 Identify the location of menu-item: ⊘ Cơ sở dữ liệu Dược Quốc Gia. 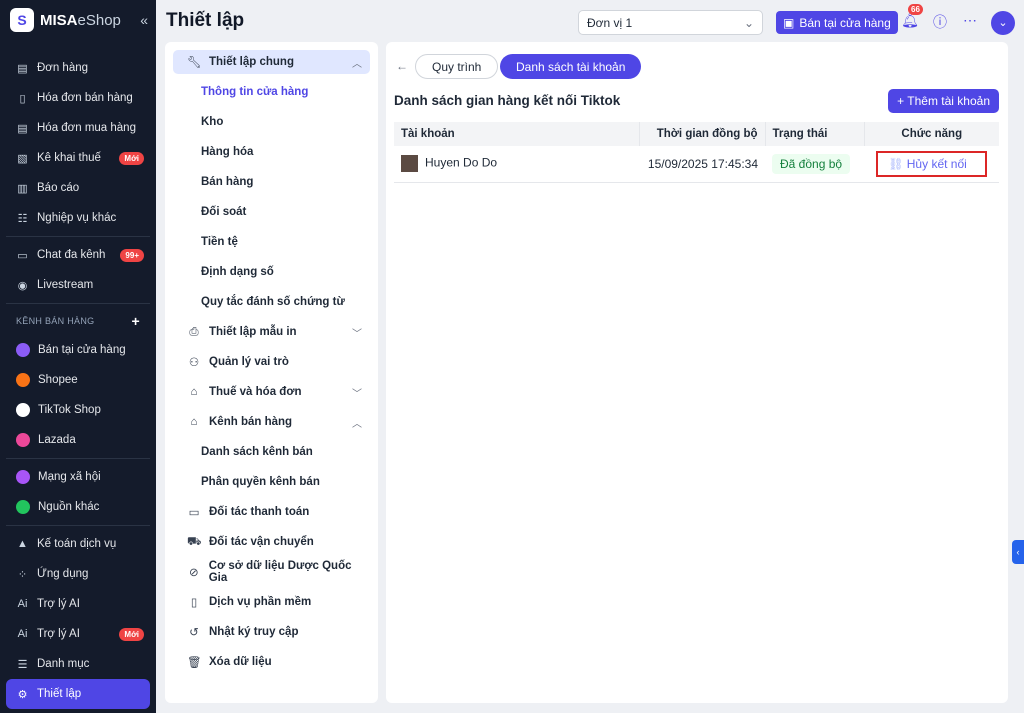
(271, 572).